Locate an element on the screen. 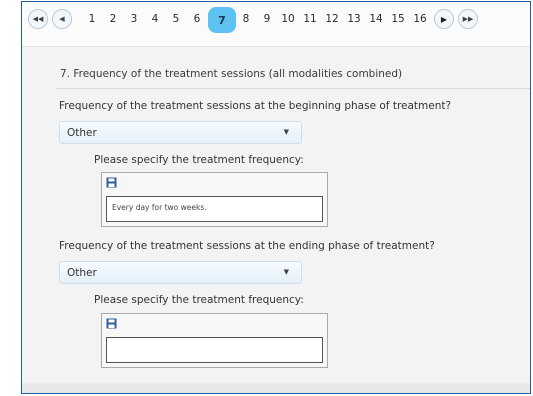 This screenshot has height=396, width=533. page-link: 2 is located at coordinates (113, 19).